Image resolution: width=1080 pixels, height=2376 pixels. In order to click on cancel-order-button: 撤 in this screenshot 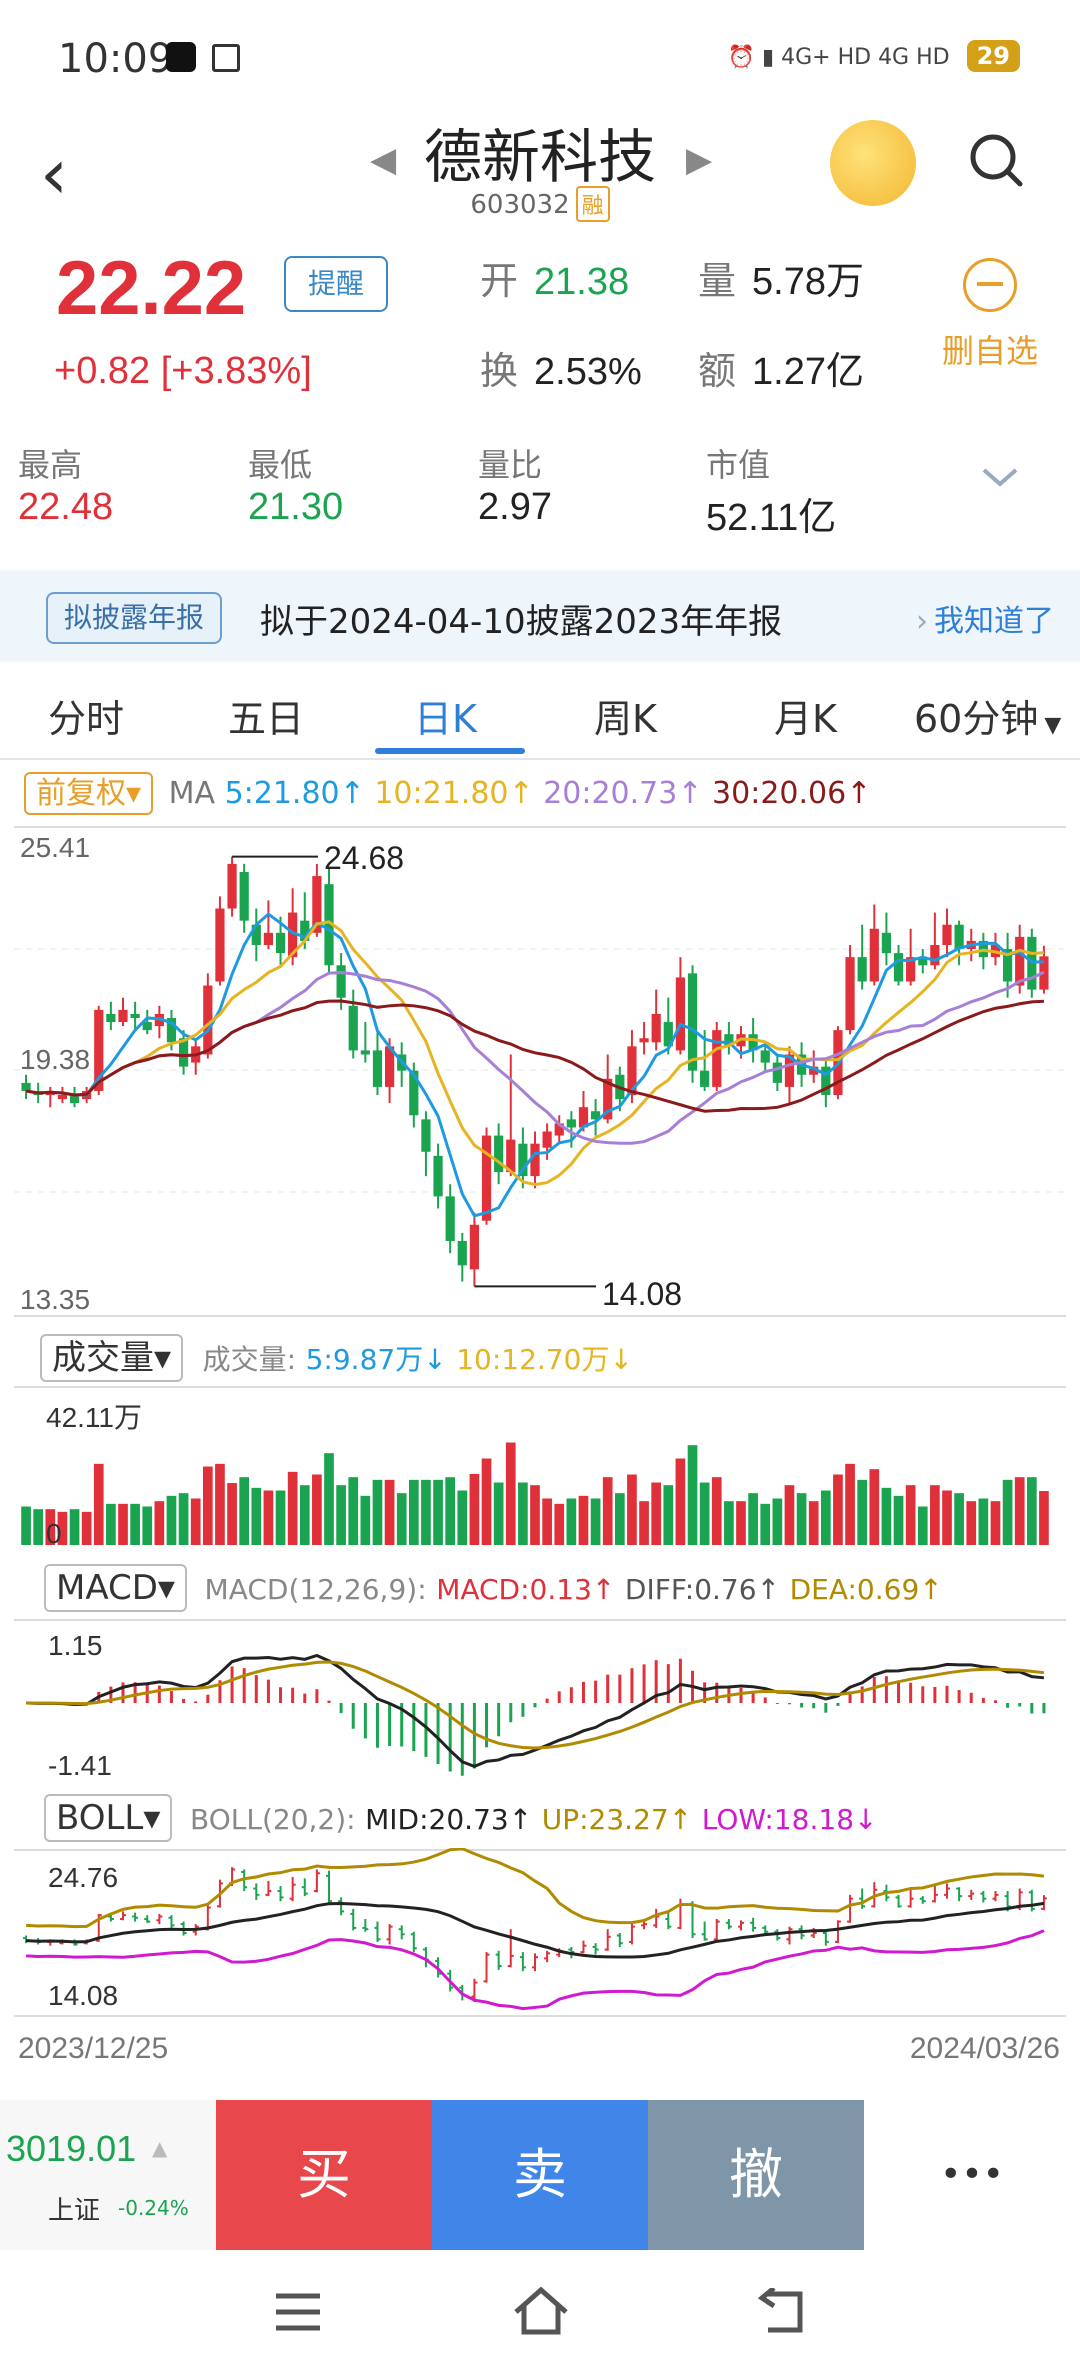, I will do `click(756, 2175)`.